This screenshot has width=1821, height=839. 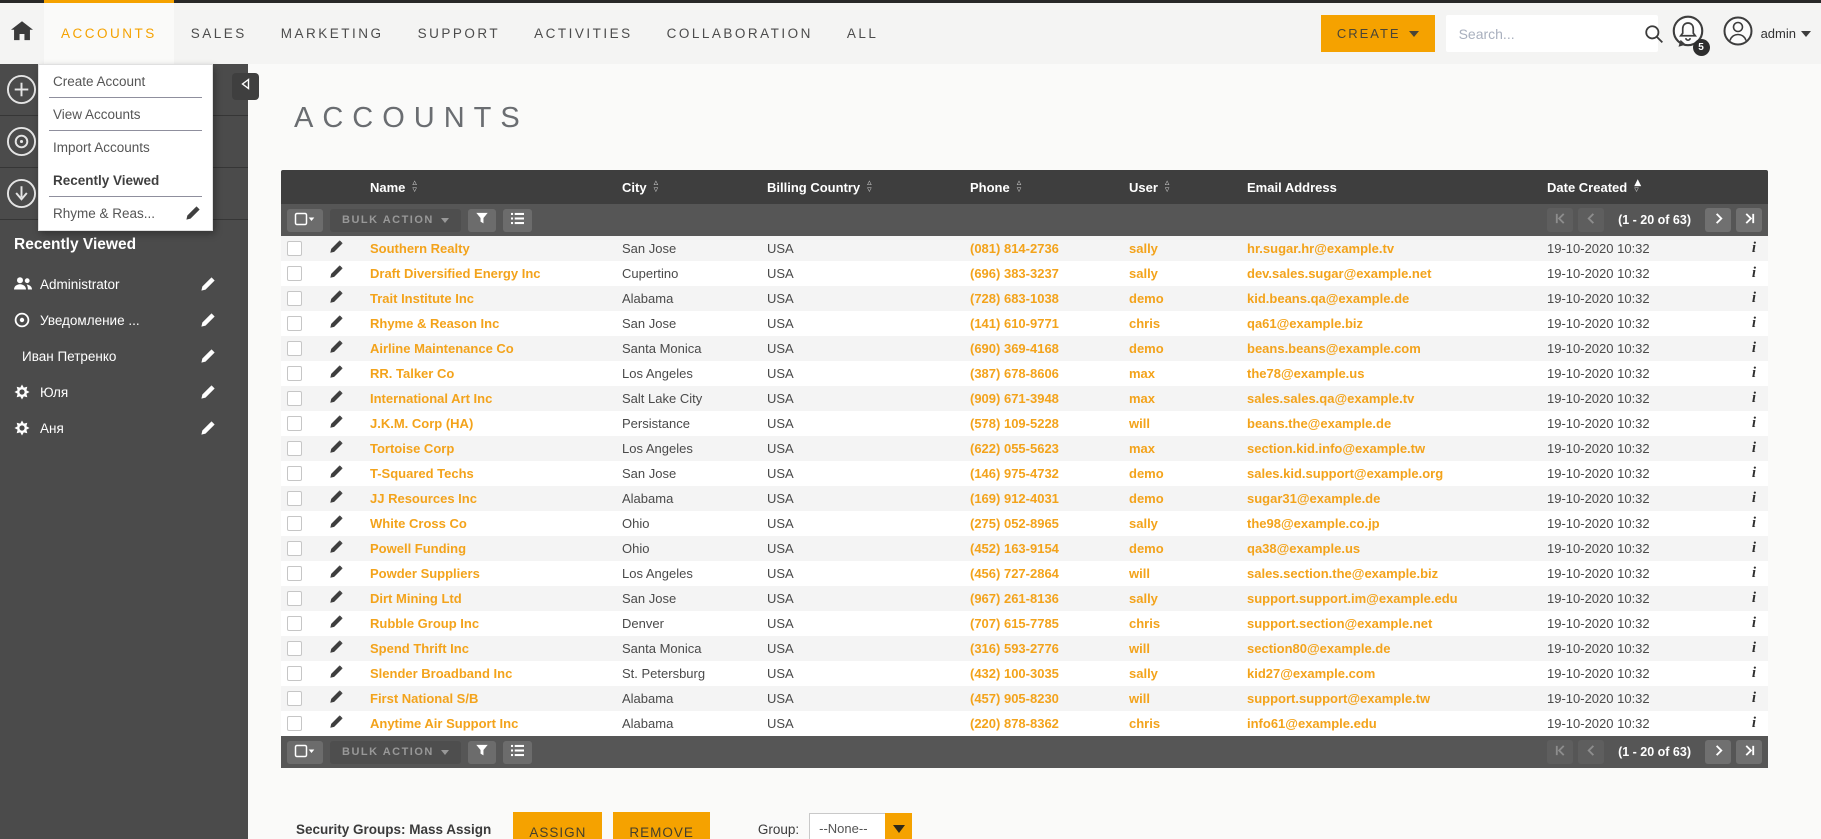 What do you see at coordinates (1319, 648) in the screenshot?
I see `email-link: section80@example.de` at bounding box center [1319, 648].